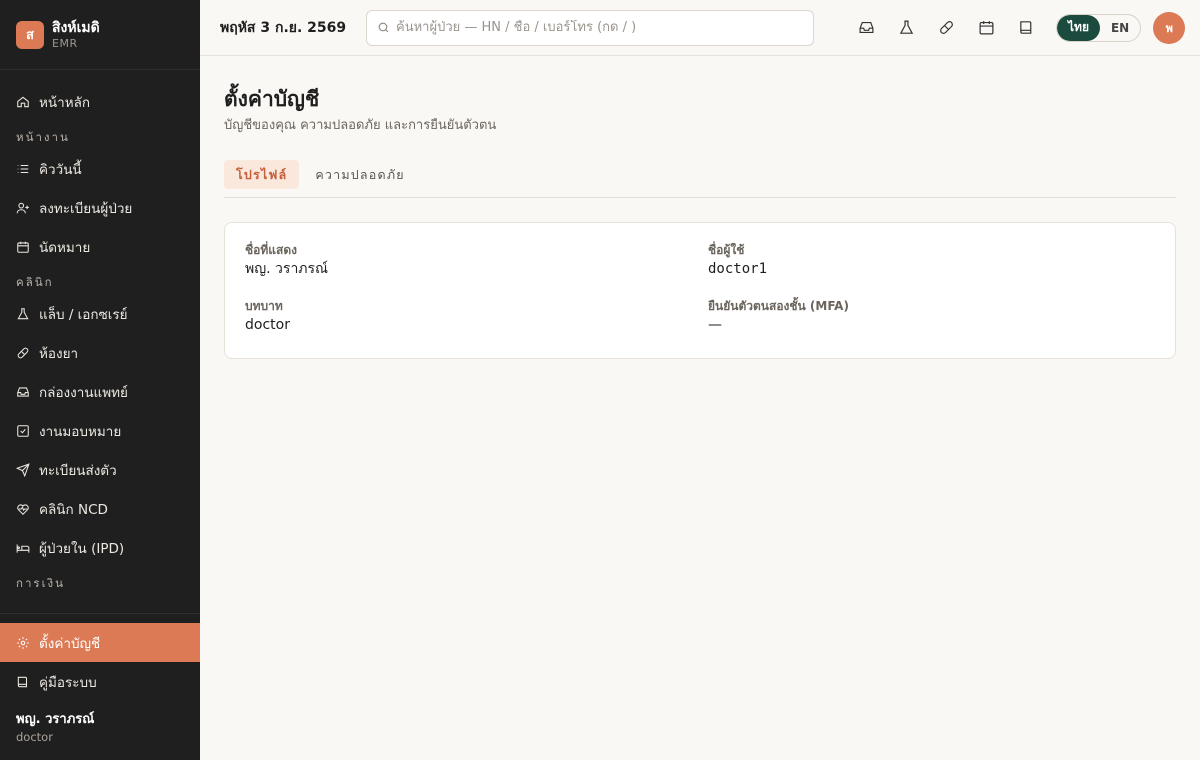 This screenshot has width=1200, height=760. Describe the element at coordinates (23, 642) in the screenshot. I see `gear-icon` at that location.